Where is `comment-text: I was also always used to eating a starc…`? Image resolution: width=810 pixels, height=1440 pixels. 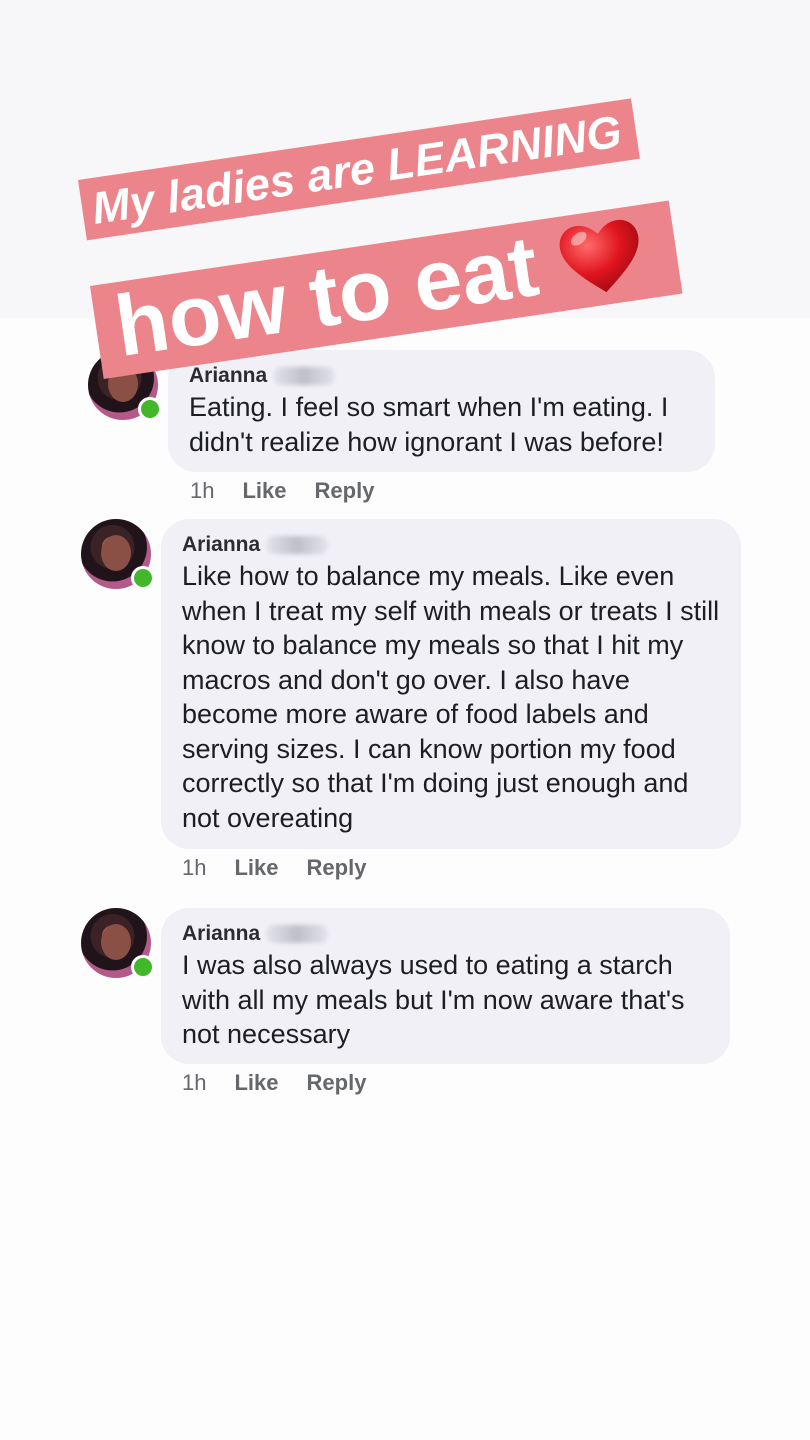
comment-text: I was also always used to eating a starc… is located at coordinates (433, 999).